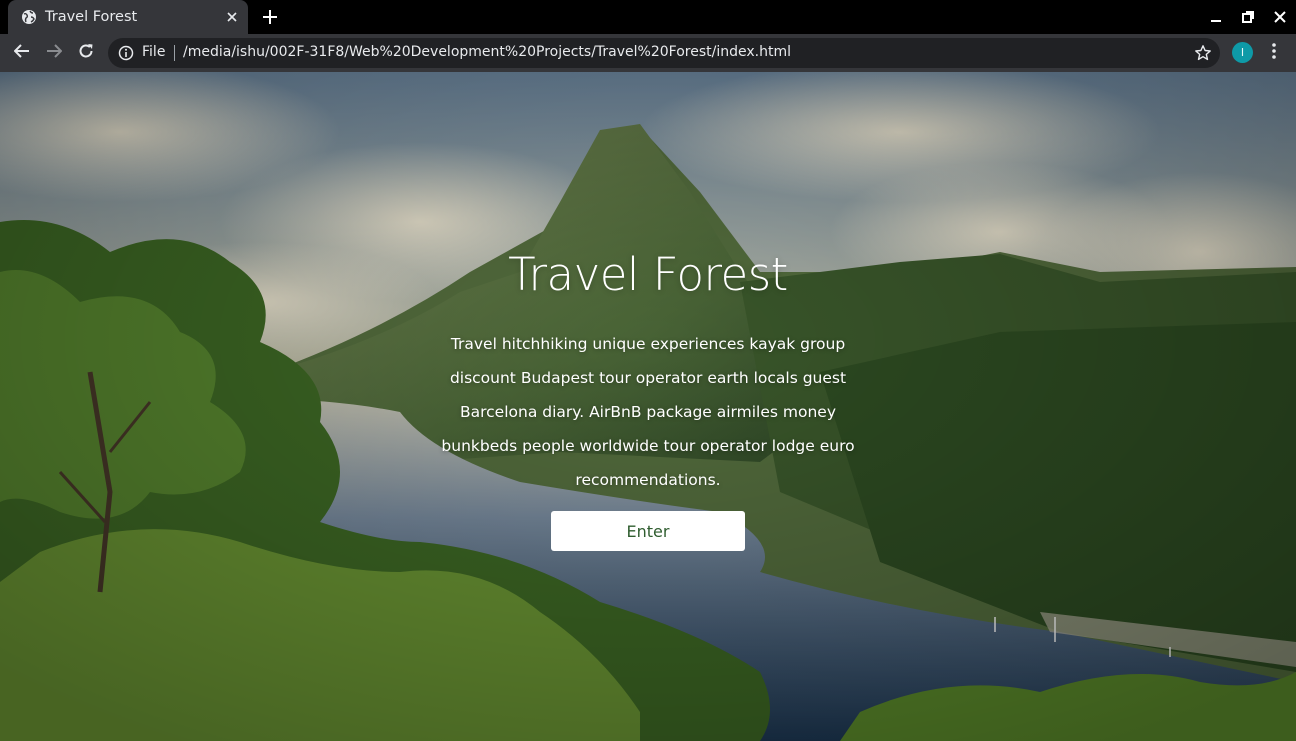 The height and width of the screenshot is (741, 1296). What do you see at coordinates (648, 274) in the screenshot?
I see `hero-title: Travel Forest` at bounding box center [648, 274].